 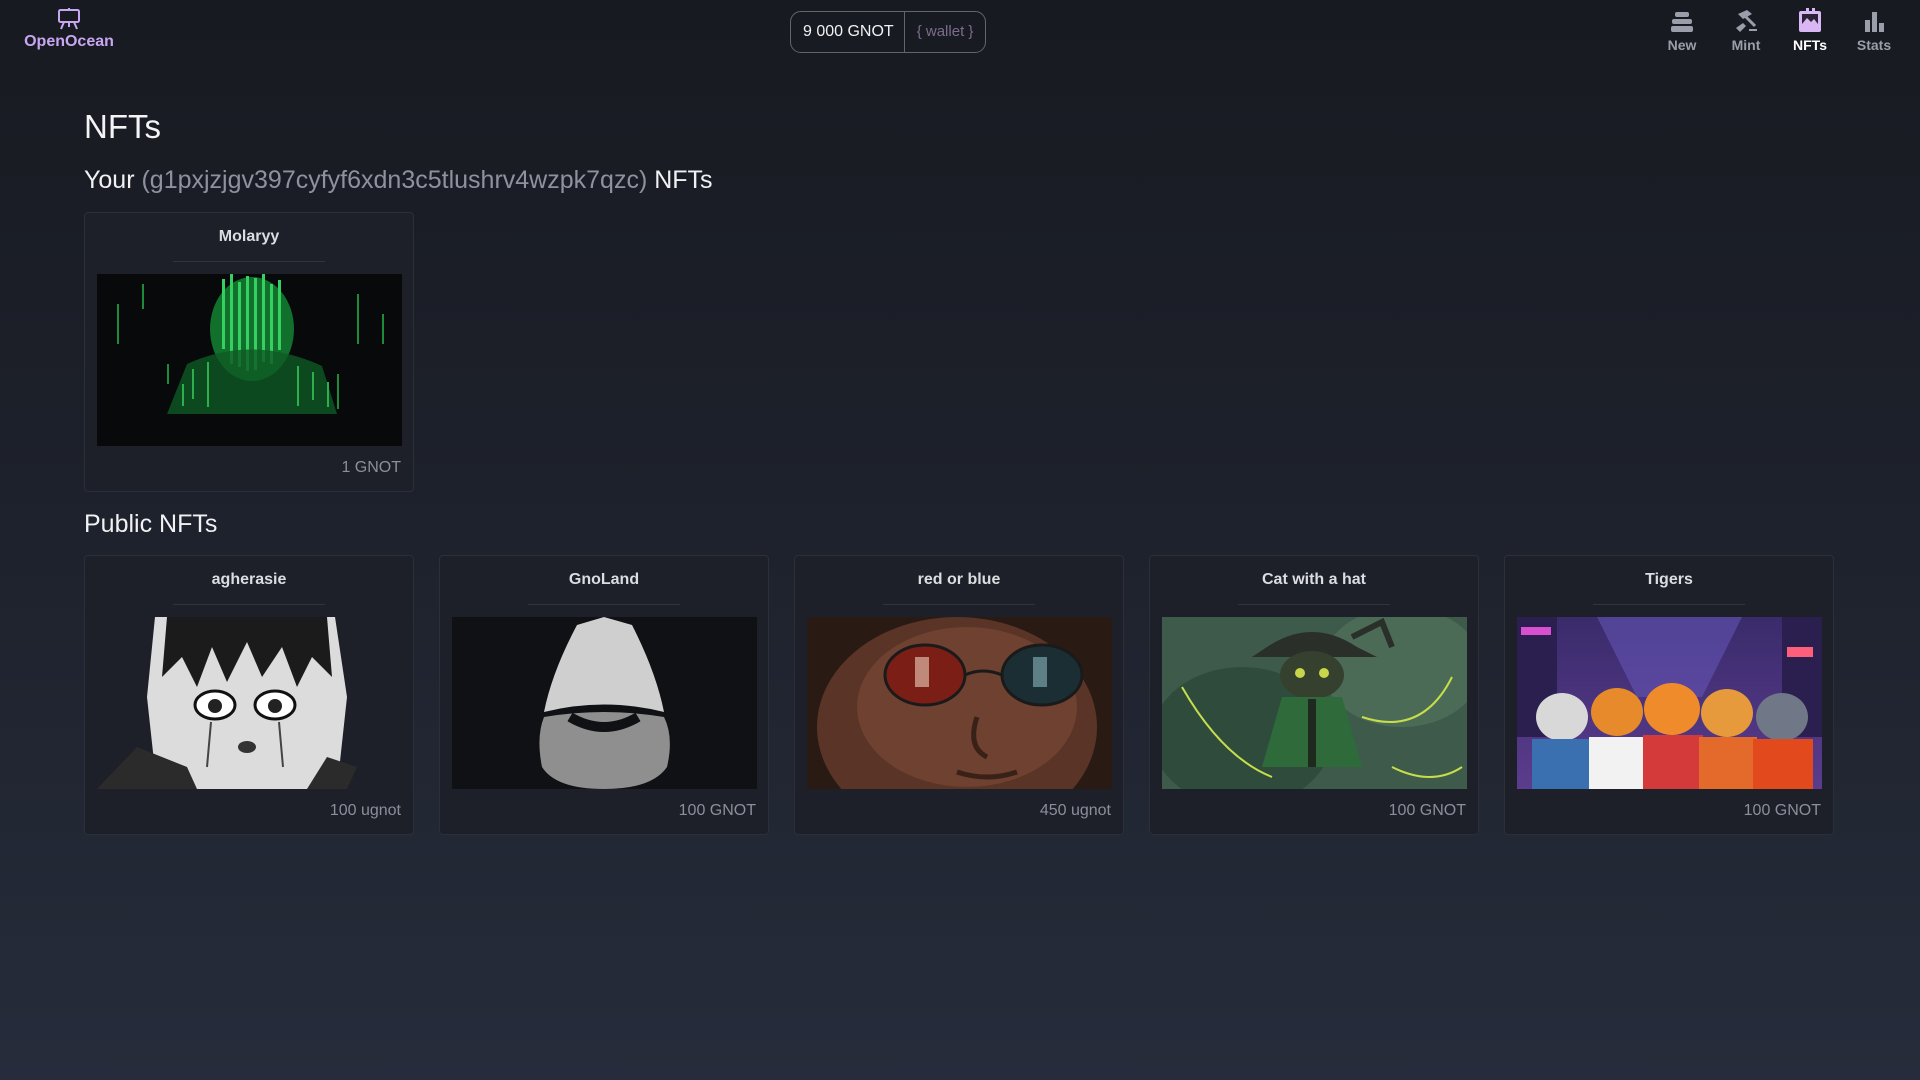 I want to click on top-bar: OpenOcean 9 000 GNOT { wallet } New Mint, so click(x=960, y=32).